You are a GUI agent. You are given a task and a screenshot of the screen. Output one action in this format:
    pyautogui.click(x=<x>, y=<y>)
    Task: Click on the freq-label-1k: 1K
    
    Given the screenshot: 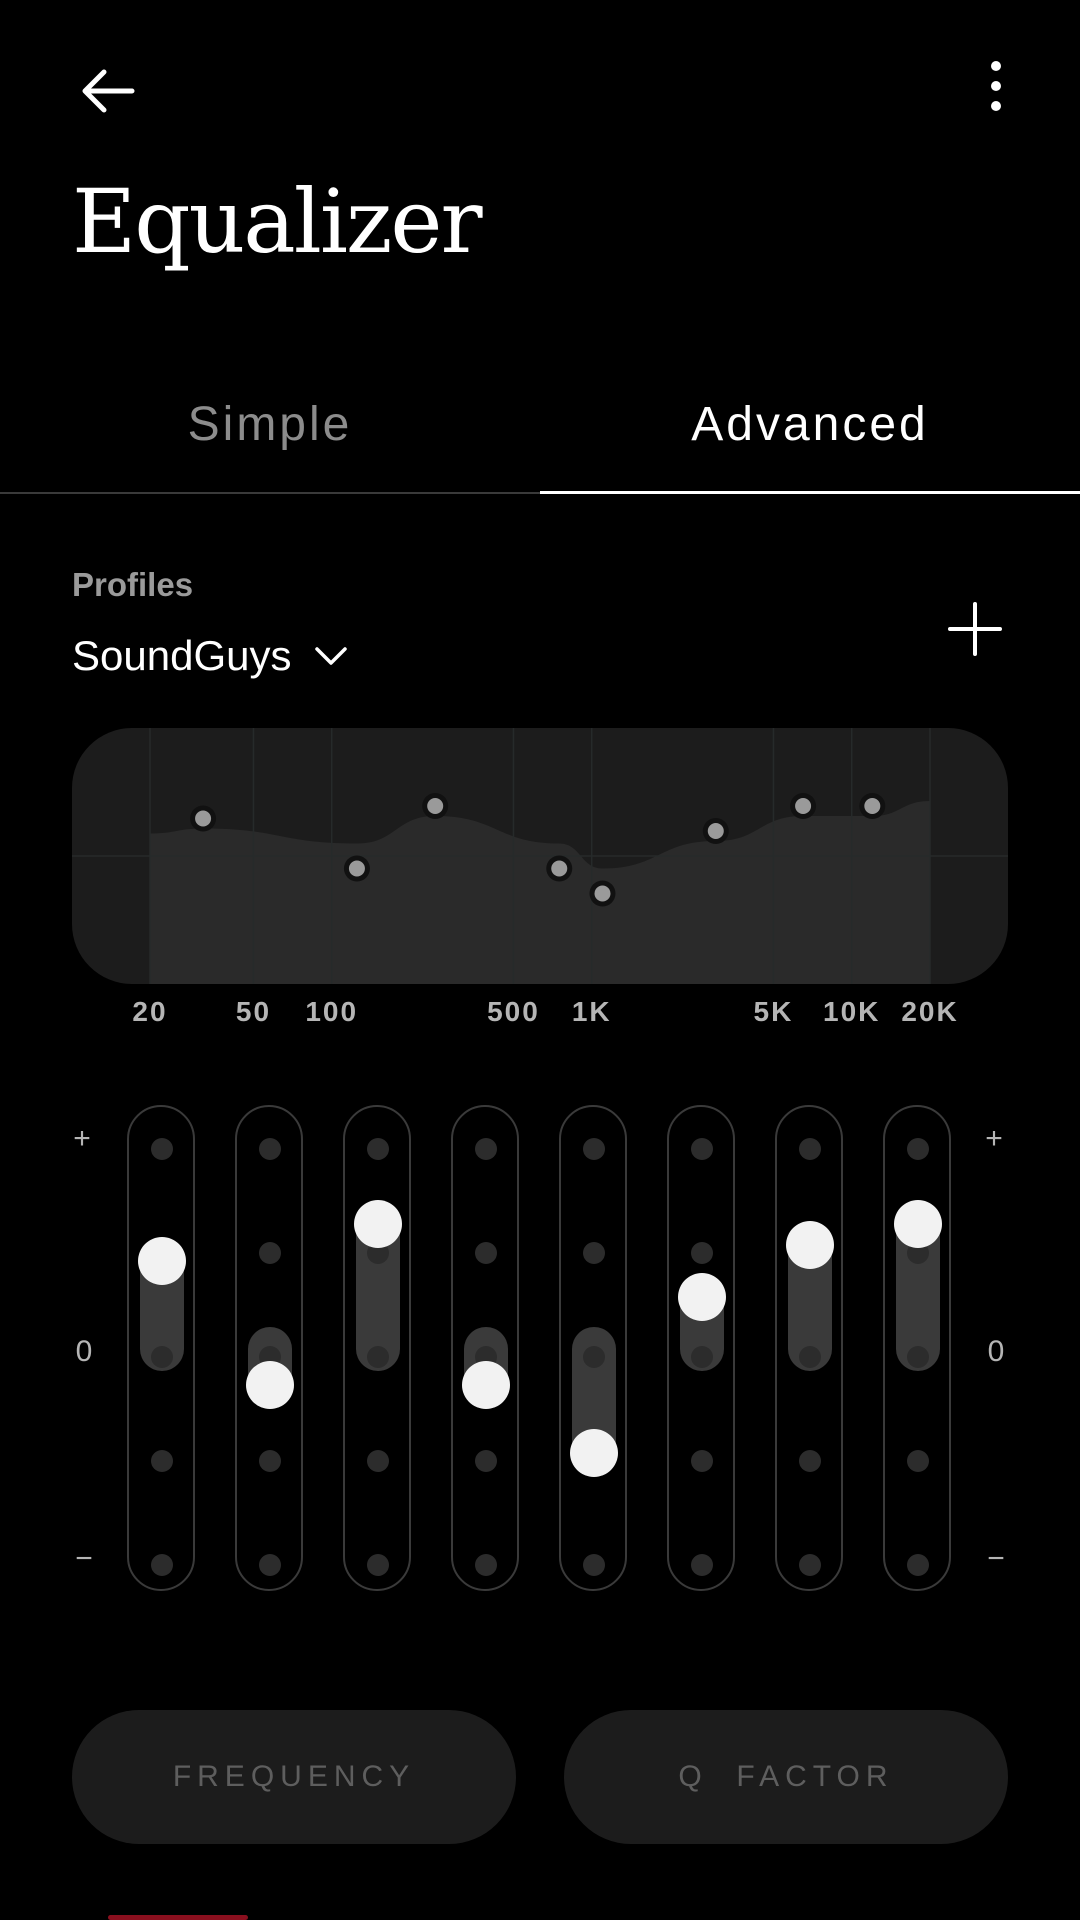 What is the action you would take?
    pyautogui.click(x=591, y=1011)
    